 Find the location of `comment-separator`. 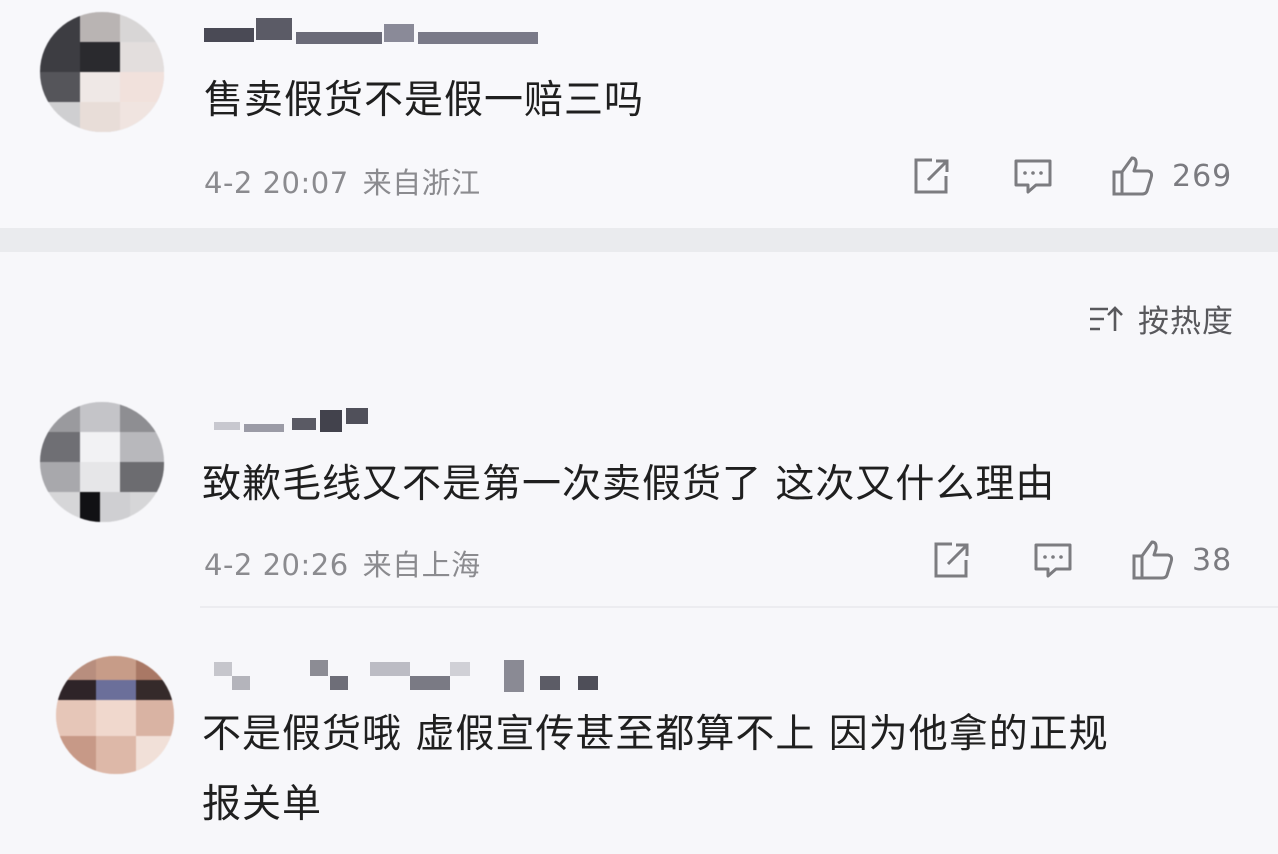

comment-separator is located at coordinates (739, 607).